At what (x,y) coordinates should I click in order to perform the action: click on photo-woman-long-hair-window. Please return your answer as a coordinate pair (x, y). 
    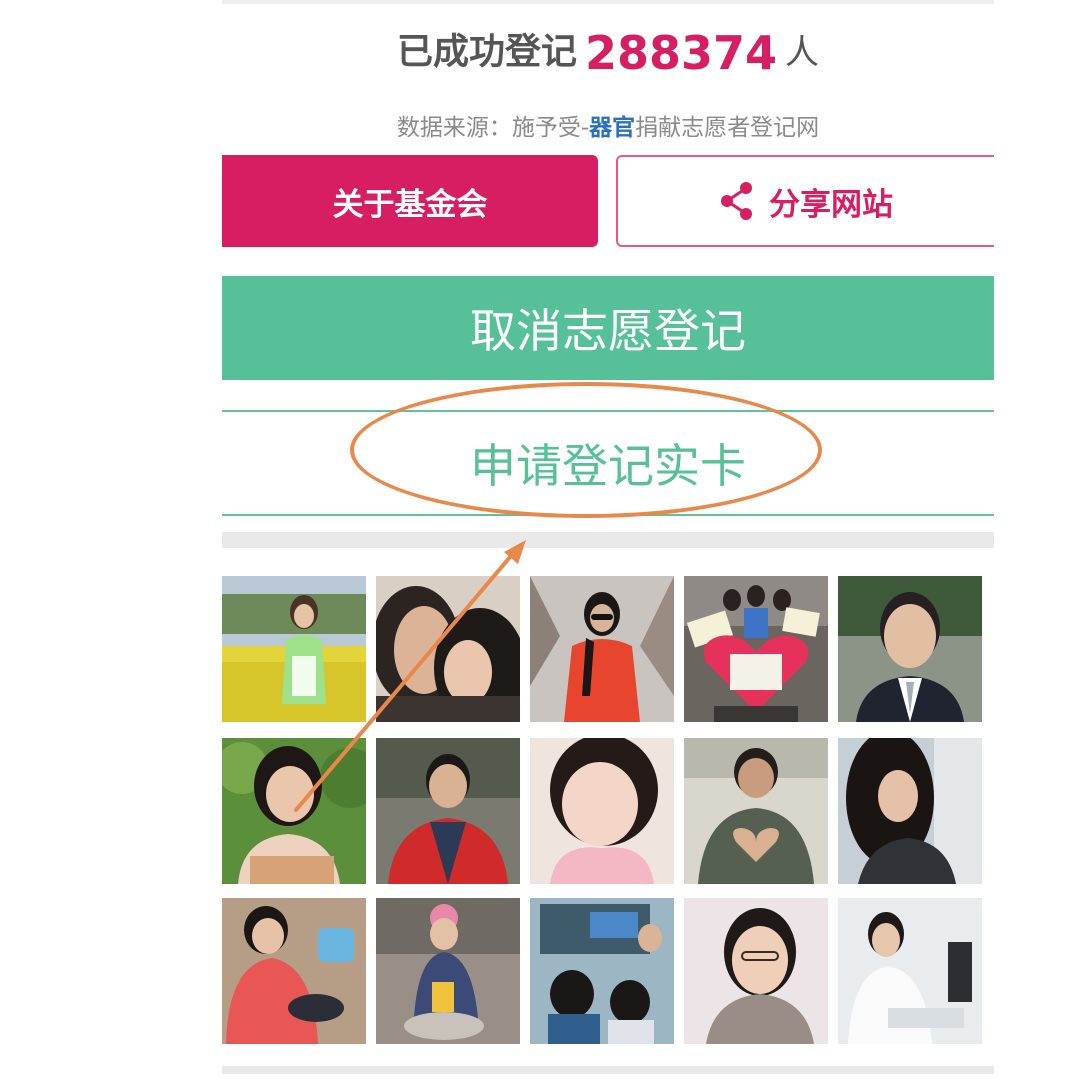
    Looking at the image, I should click on (910, 811).